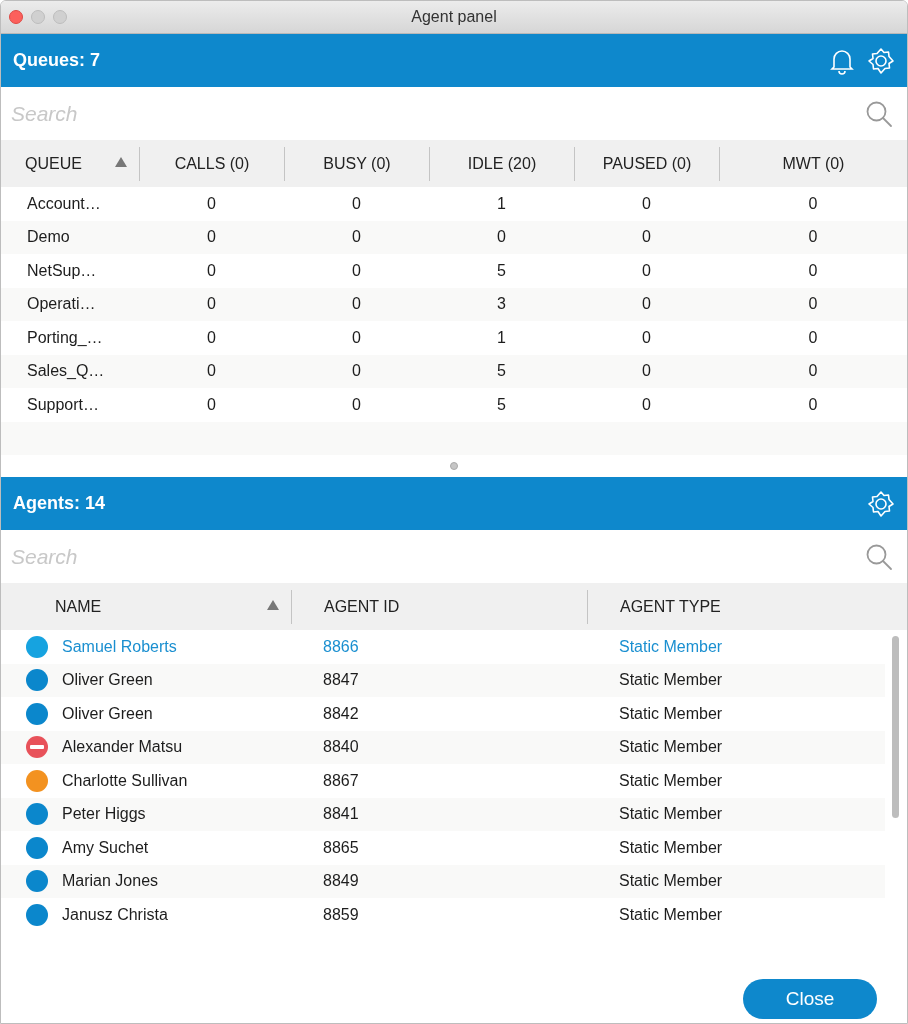 Image resolution: width=908 pixels, height=1024 pixels. Describe the element at coordinates (454, 17) in the screenshot. I see `window-title: Agent panel` at that location.